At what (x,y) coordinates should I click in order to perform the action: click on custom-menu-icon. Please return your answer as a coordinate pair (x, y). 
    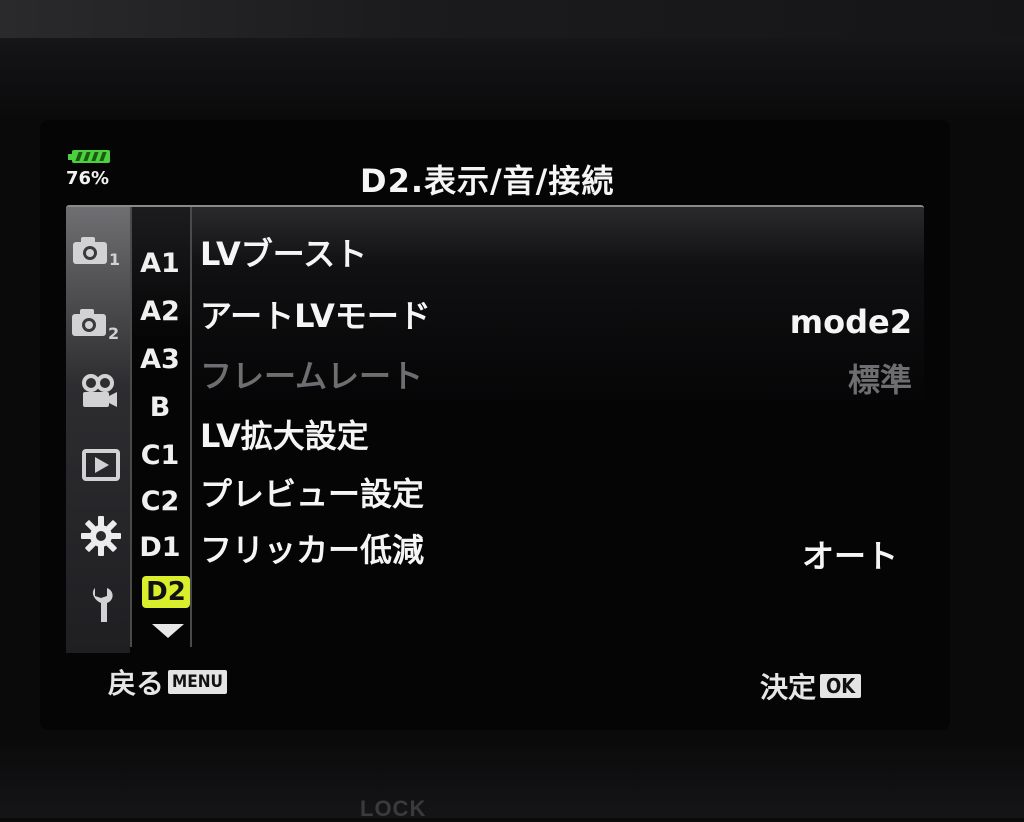
    Looking at the image, I should click on (101, 539).